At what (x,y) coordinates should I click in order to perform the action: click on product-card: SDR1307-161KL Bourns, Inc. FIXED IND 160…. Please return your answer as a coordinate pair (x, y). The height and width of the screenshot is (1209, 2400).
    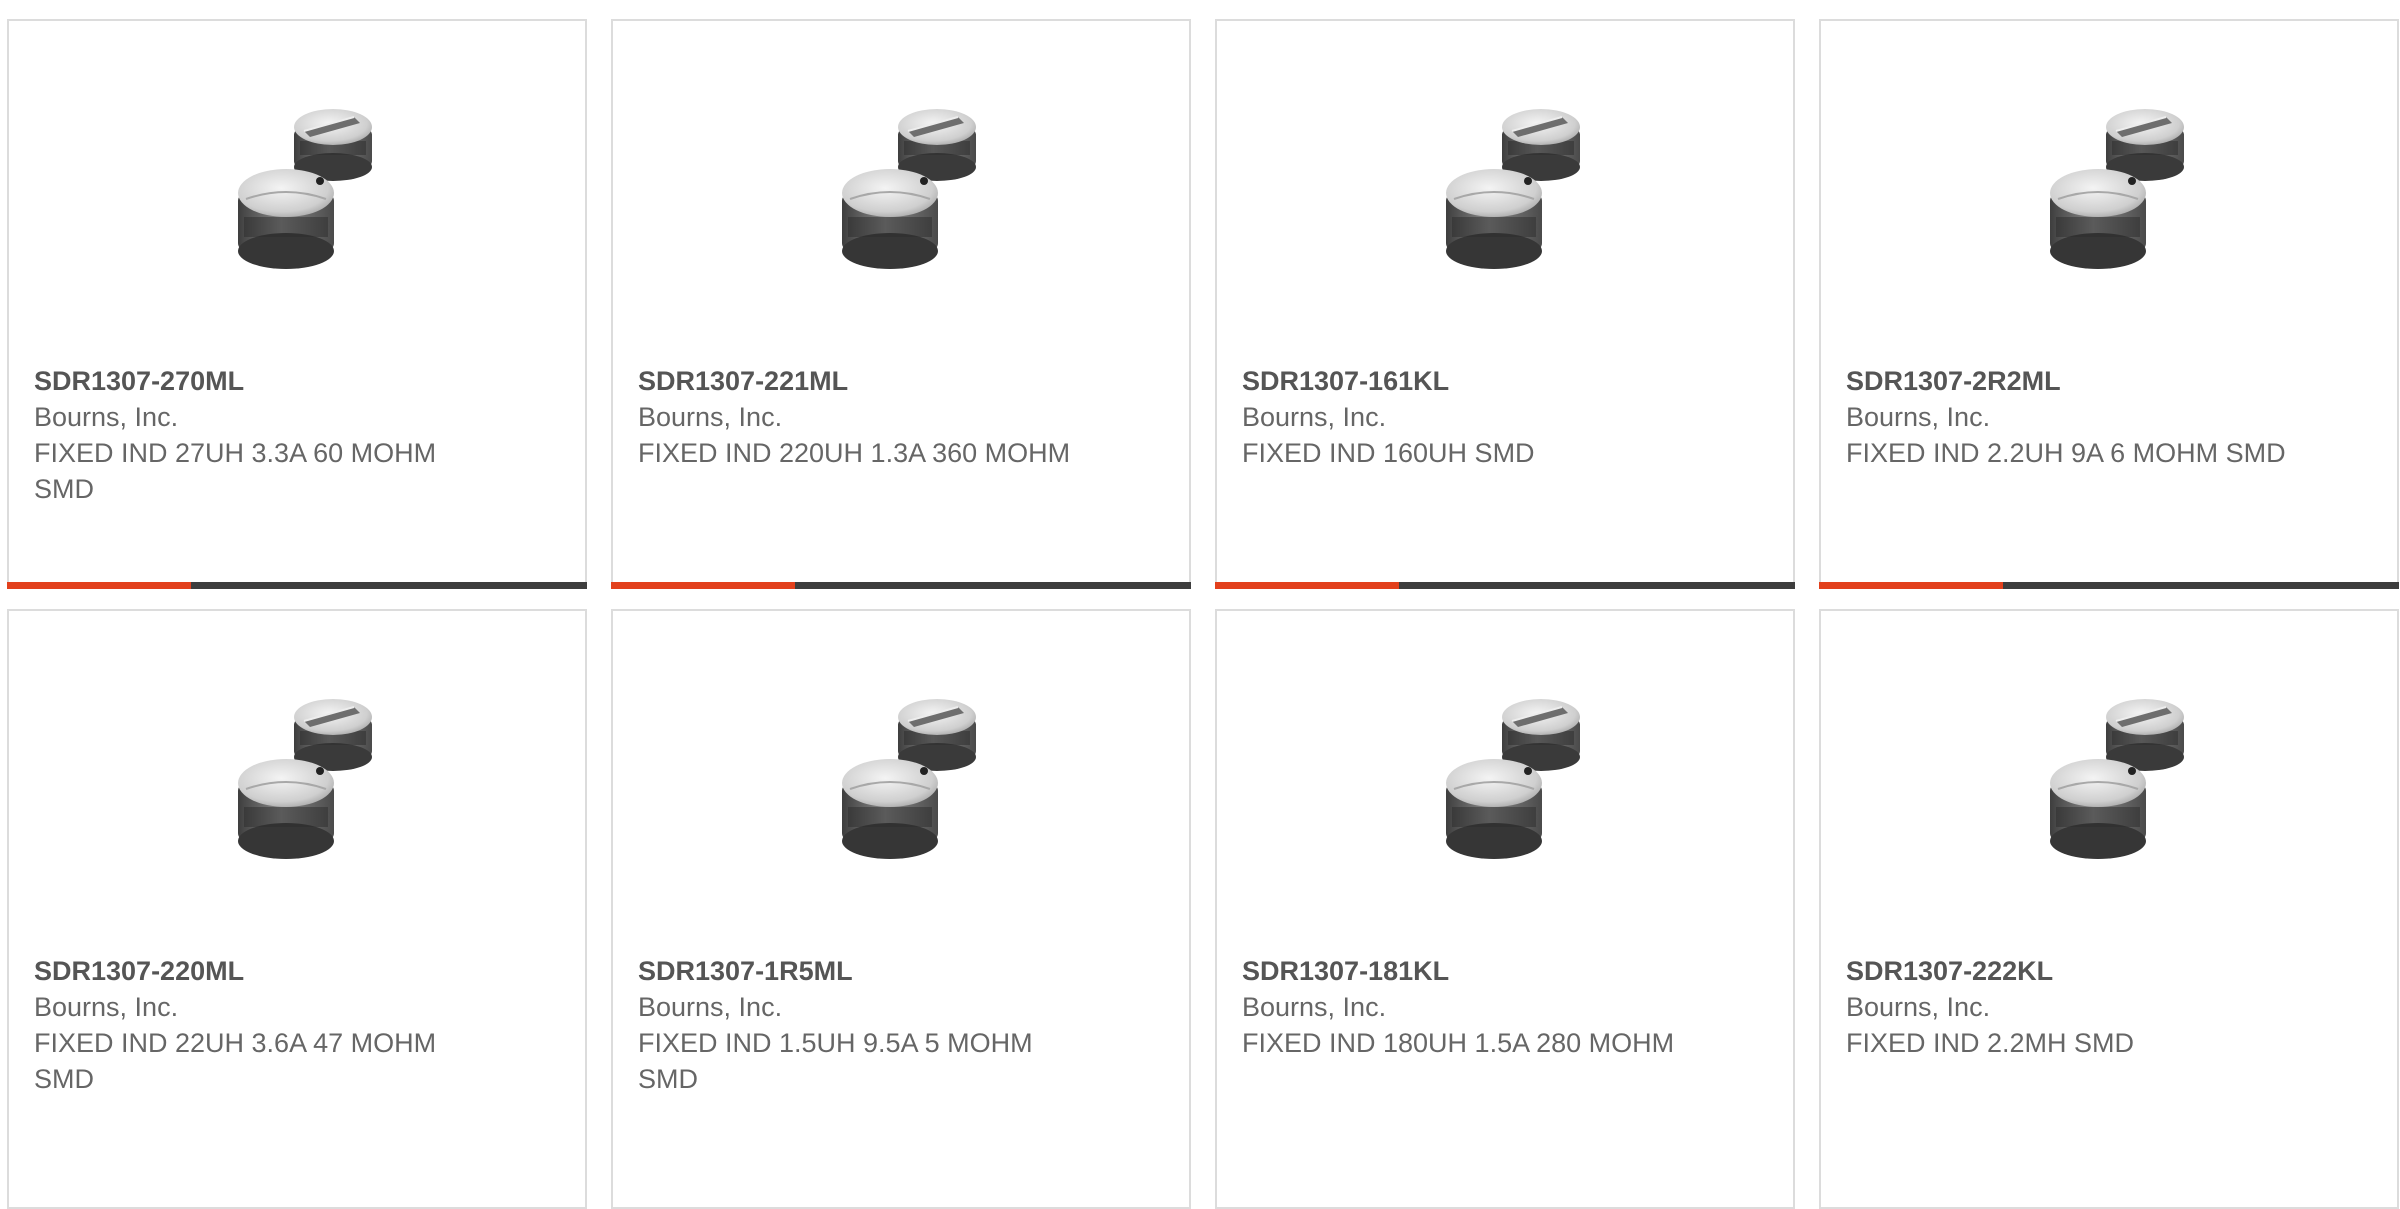
    Looking at the image, I should click on (1505, 304).